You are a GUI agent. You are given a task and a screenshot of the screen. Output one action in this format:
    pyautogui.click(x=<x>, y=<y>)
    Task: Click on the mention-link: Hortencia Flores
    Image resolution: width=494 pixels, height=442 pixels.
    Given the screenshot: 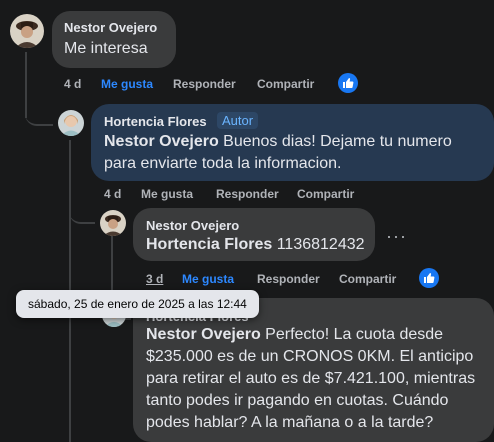 What is the action you would take?
    pyautogui.click(x=209, y=244)
    